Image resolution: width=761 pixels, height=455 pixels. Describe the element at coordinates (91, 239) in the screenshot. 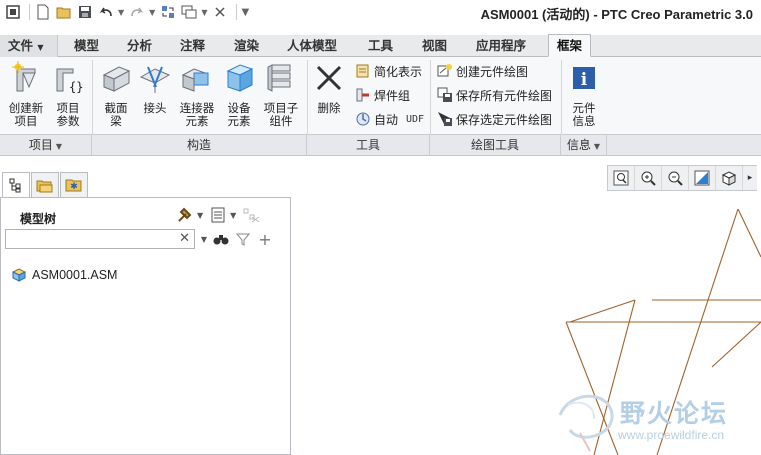

I see `tree-search-input` at that location.